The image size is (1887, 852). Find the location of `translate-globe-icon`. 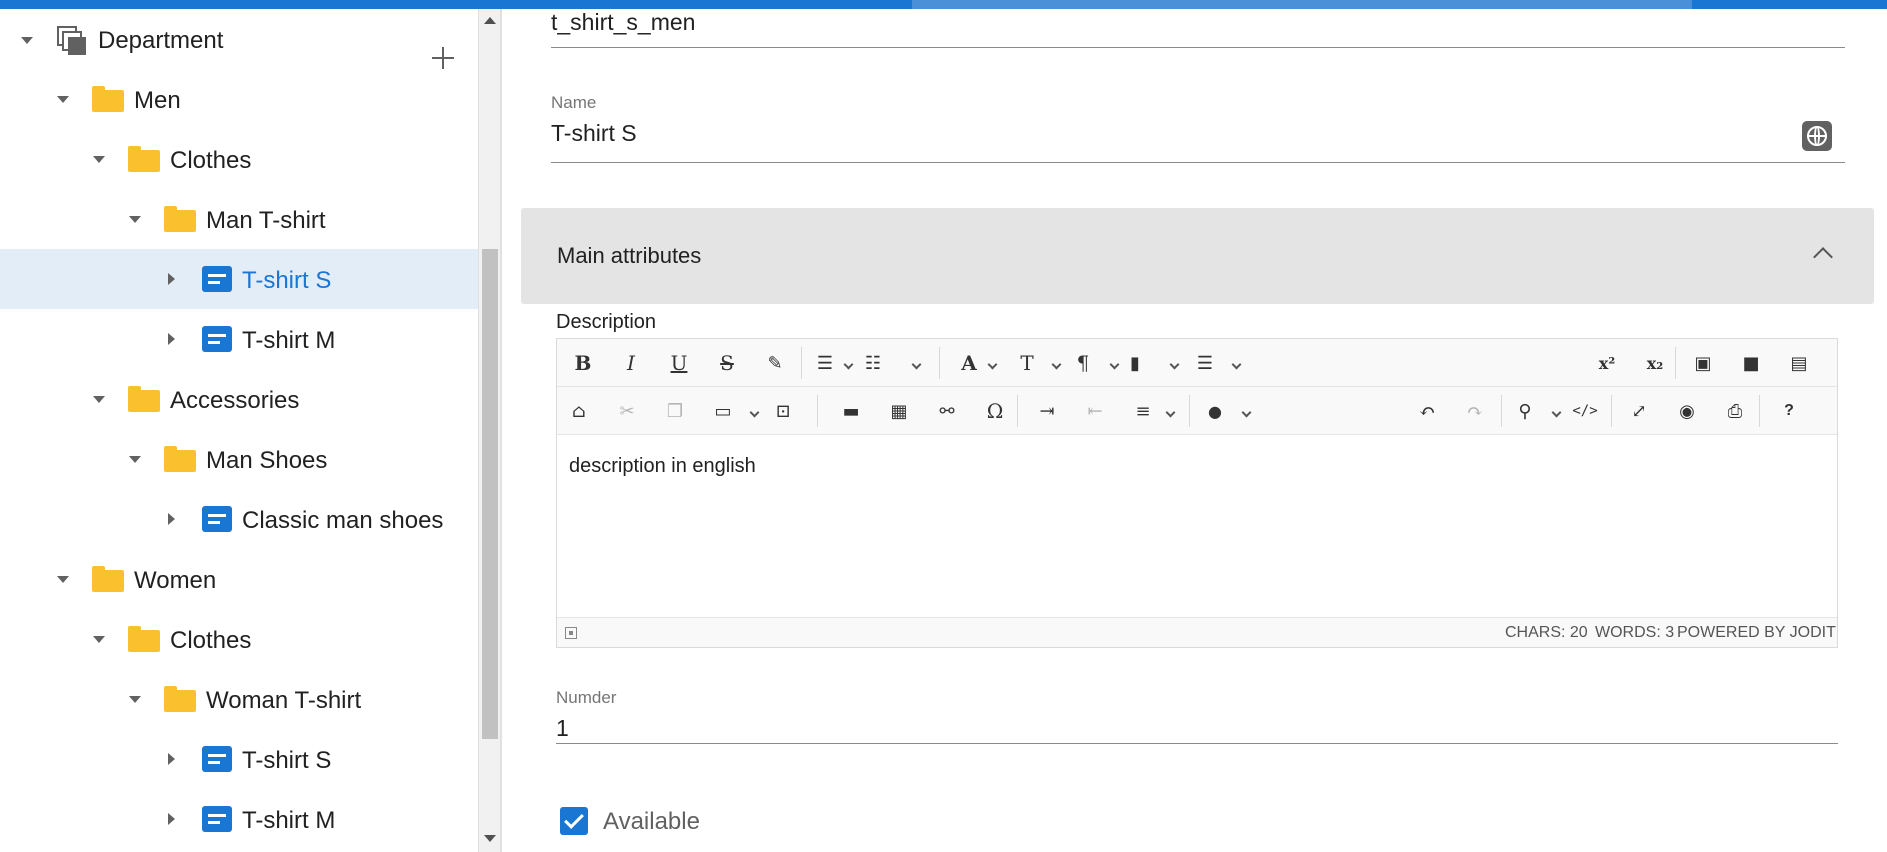

translate-globe-icon is located at coordinates (1817, 136).